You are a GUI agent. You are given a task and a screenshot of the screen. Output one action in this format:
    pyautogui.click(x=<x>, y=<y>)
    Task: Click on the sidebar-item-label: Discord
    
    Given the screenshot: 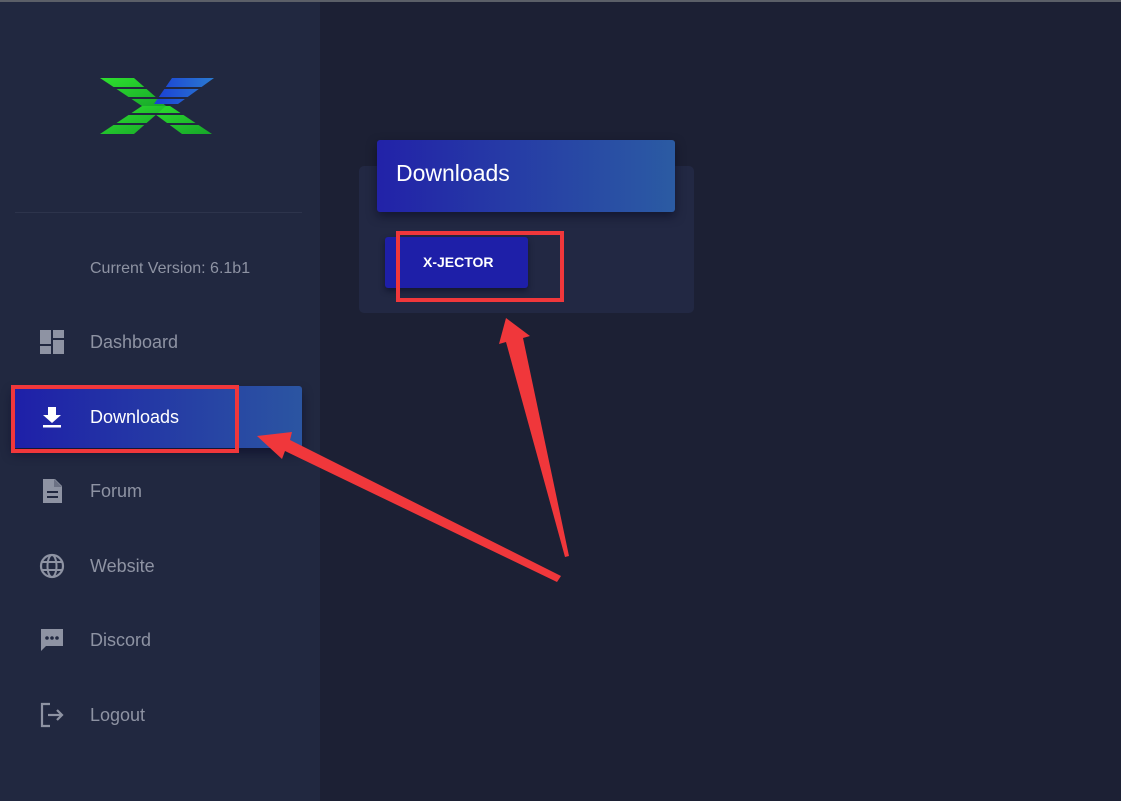 What is the action you would take?
    pyautogui.click(x=121, y=639)
    